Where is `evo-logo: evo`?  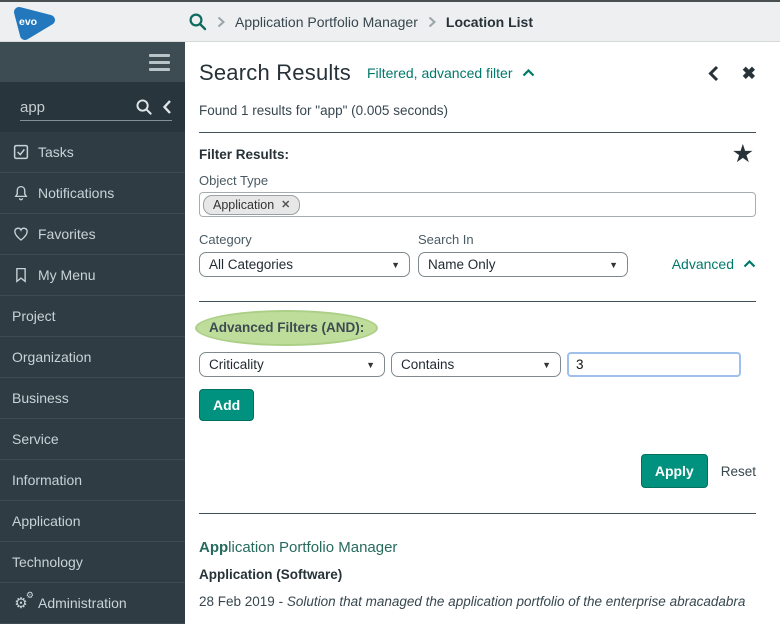
evo-logo: evo is located at coordinates (37, 22).